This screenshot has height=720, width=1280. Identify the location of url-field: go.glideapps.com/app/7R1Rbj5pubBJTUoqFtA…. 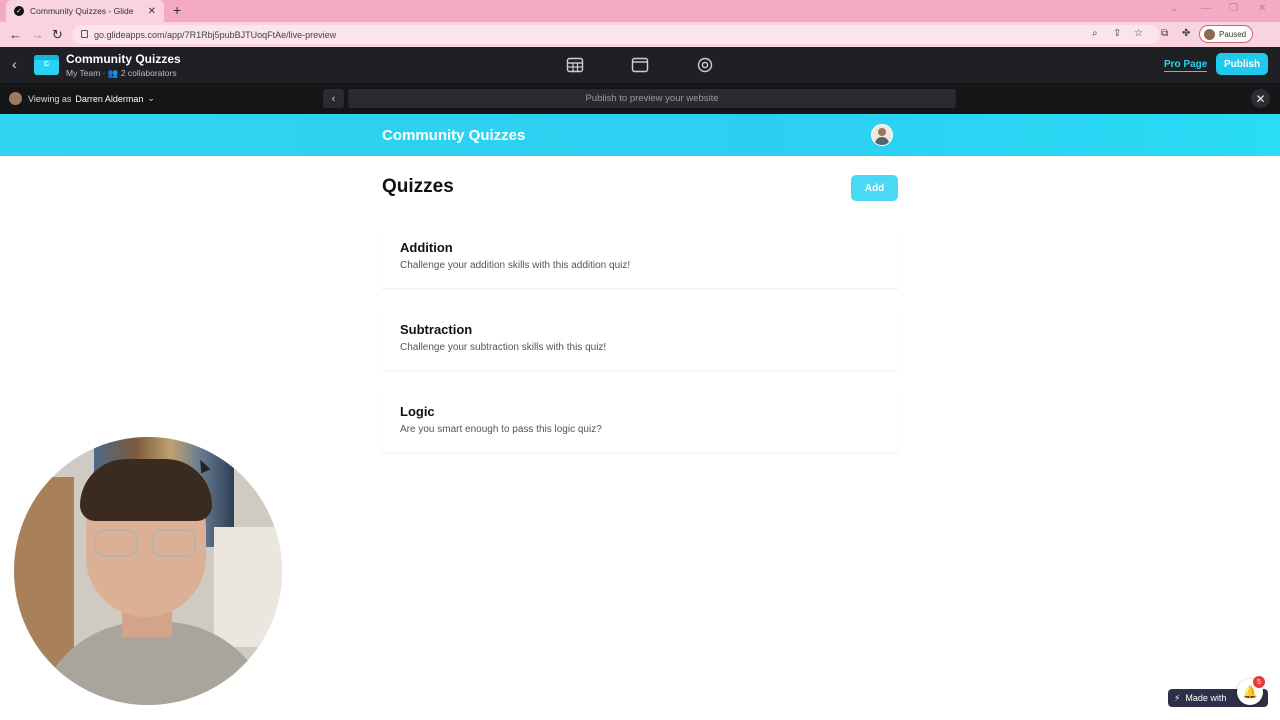
(616, 34).